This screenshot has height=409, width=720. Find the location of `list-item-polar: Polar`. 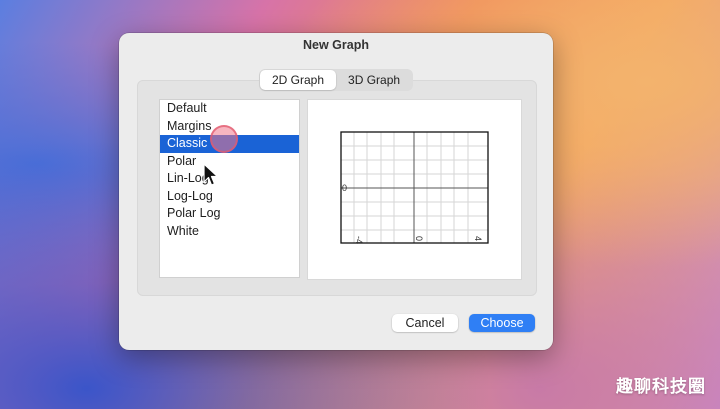

list-item-polar: Polar is located at coordinates (229, 162).